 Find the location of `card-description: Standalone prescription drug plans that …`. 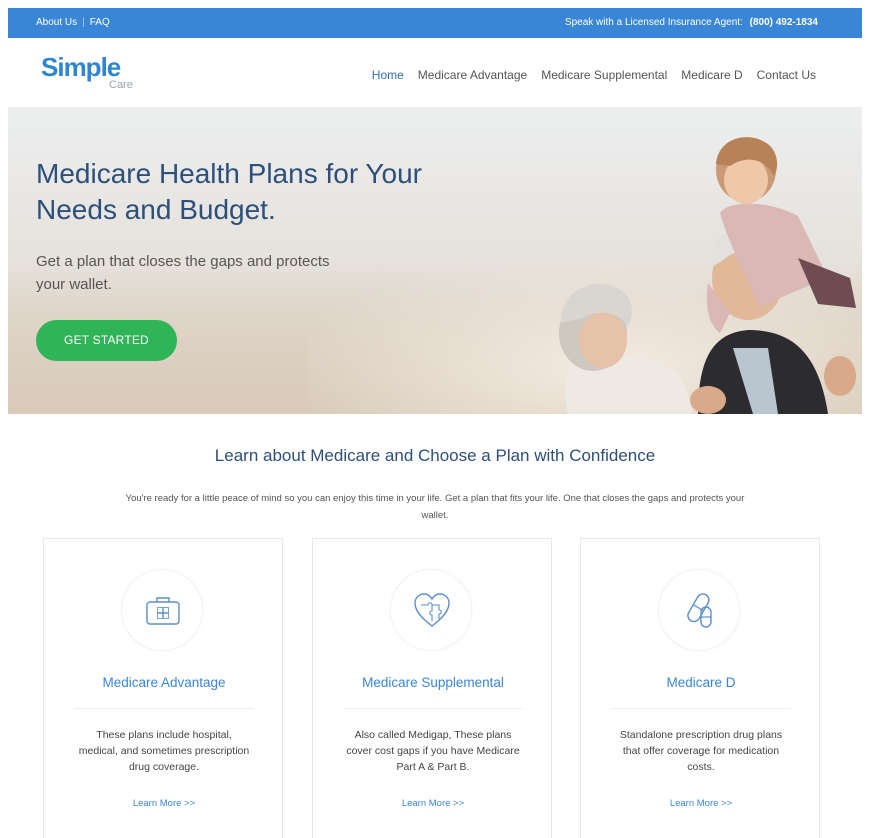

card-description: Standalone prescription drug plans that … is located at coordinates (701, 751).